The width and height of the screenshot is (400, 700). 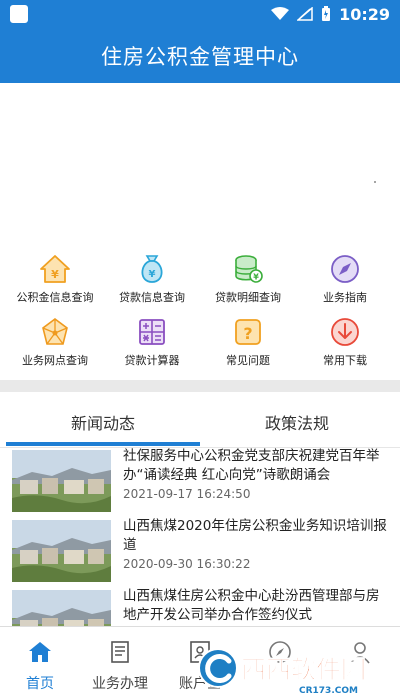 I want to click on notification-icon, so click(x=19, y=14).